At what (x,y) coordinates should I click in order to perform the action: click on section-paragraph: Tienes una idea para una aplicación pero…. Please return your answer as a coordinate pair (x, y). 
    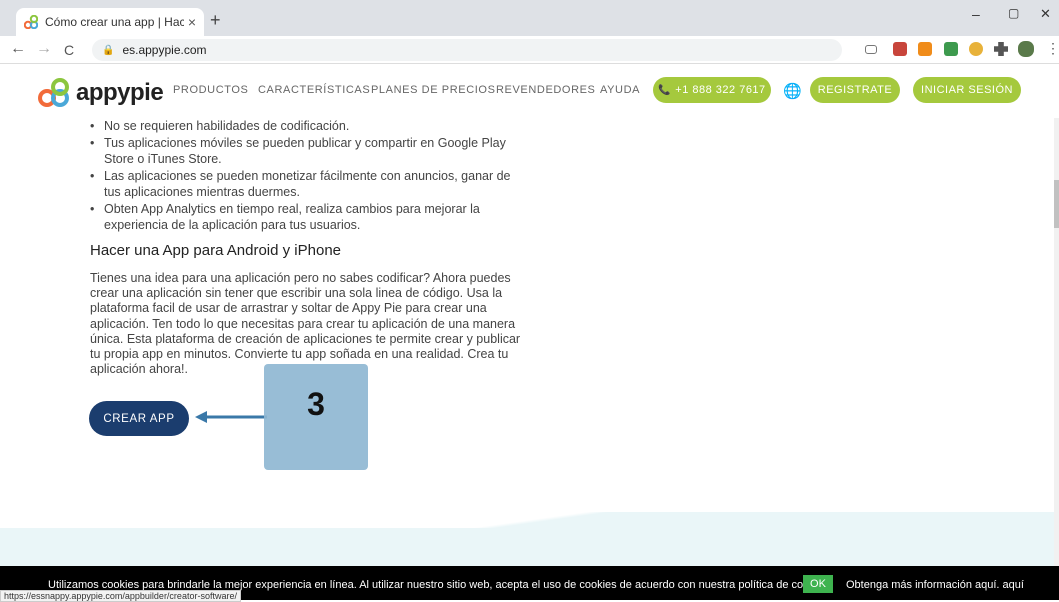
    Looking at the image, I should click on (305, 324).